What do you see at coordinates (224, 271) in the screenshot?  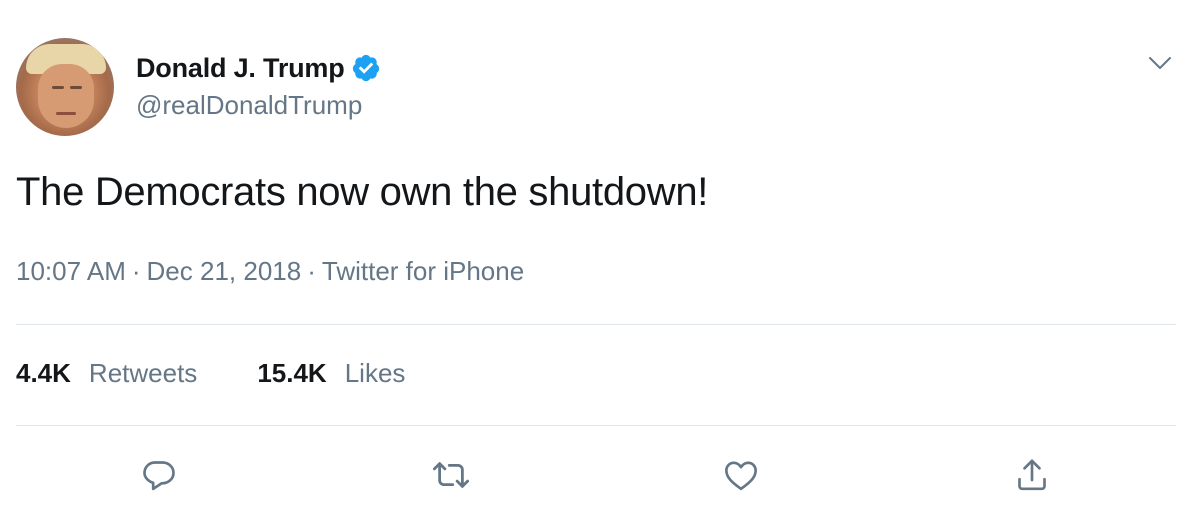 I see `tweet-date: Dec 21, 2018` at bounding box center [224, 271].